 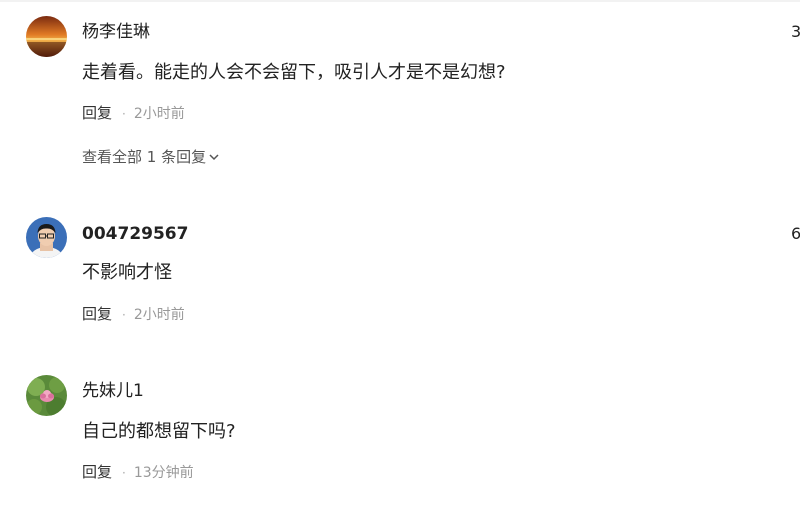 I want to click on comment-time: 13分钟前, so click(x=163, y=473).